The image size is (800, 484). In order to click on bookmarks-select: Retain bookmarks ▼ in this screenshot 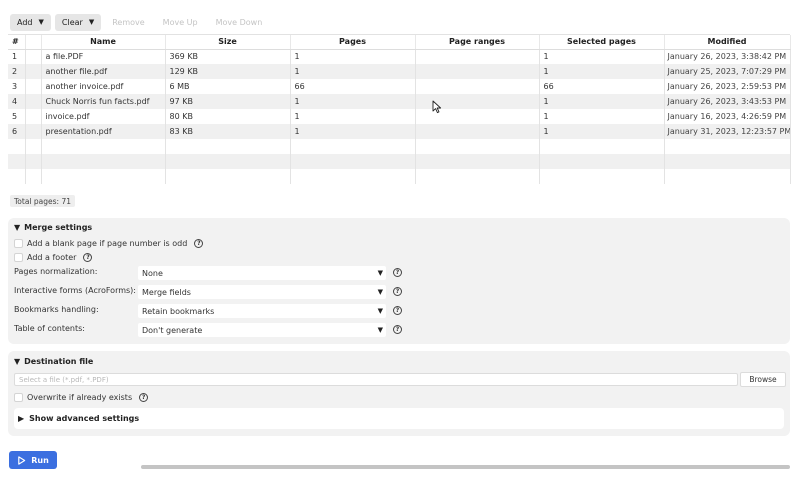, I will do `click(262, 311)`.